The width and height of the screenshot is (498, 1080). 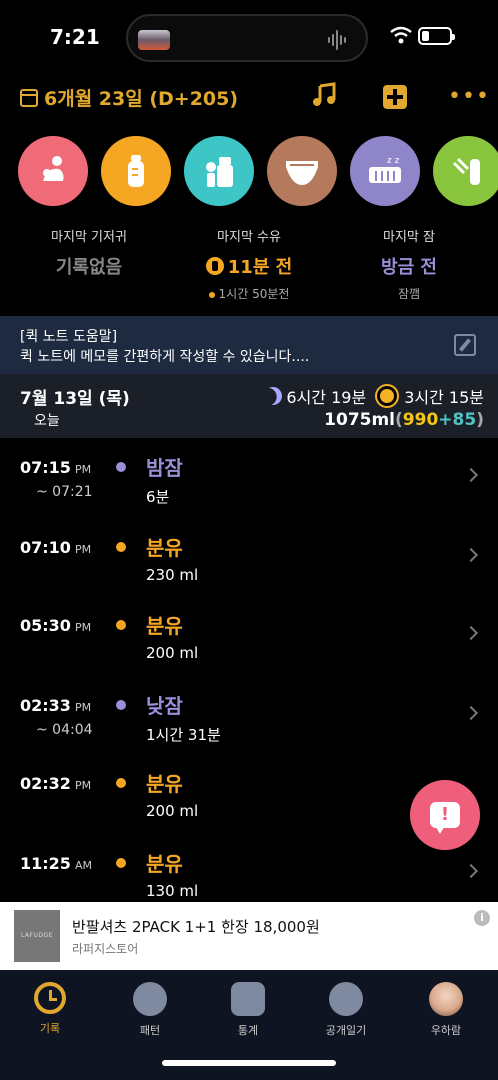 What do you see at coordinates (360, 420) in the screenshot?
I see `total-ml: 1075ml` at bounding box center [360, 420].